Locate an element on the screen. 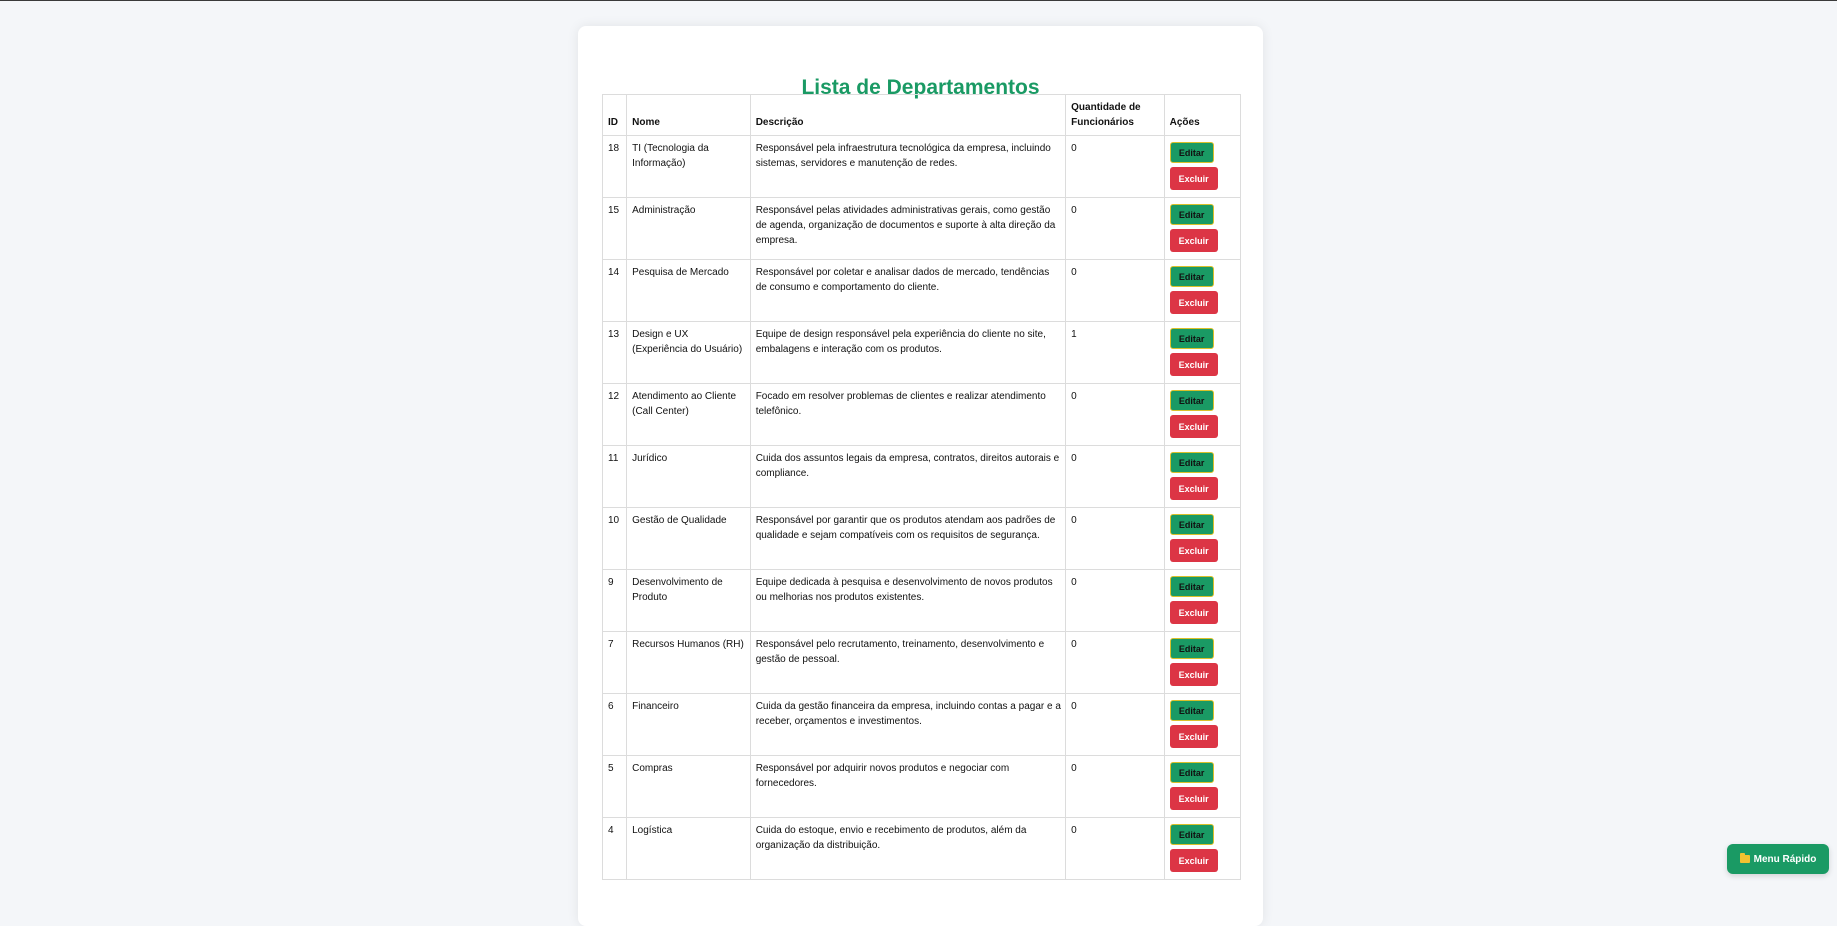  cell-nome: Pesquisa de Mercado is located at coordinates (688, 290).